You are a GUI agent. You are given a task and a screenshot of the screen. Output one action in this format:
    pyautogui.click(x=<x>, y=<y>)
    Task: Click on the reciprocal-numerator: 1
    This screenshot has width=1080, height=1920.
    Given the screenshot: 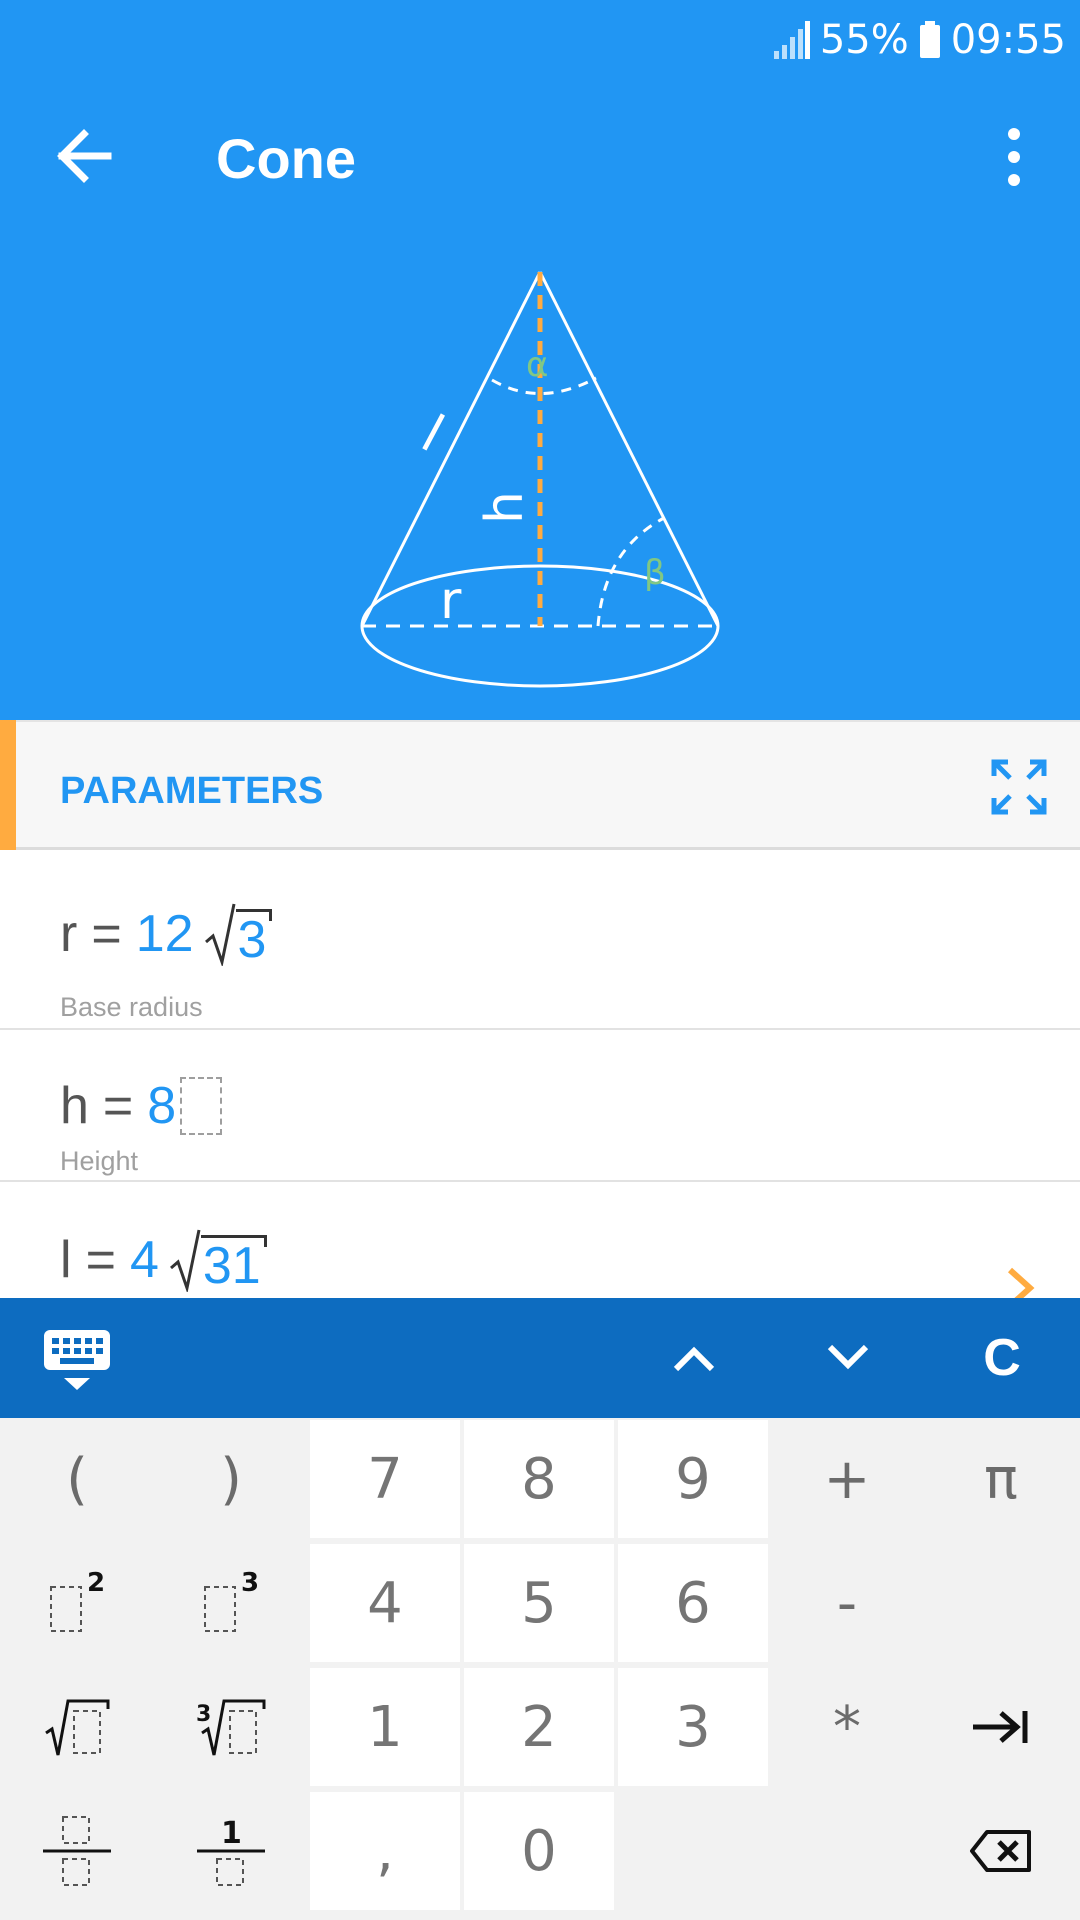 What is the action you would take?
    pyautogui.click(x=231, y=1833)
    